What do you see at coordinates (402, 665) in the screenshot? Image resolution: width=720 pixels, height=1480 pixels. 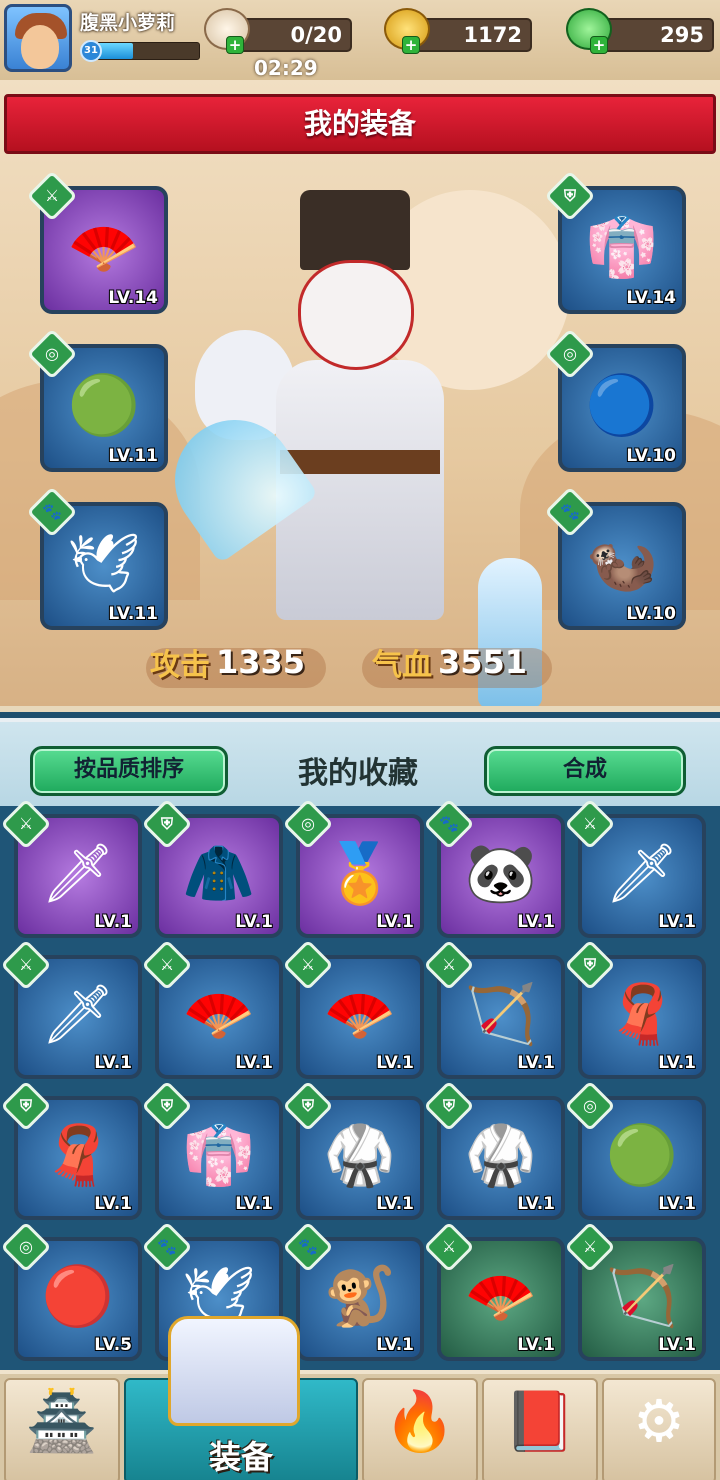 I see `hp-label: 气血` at bounding box center [402, 665].